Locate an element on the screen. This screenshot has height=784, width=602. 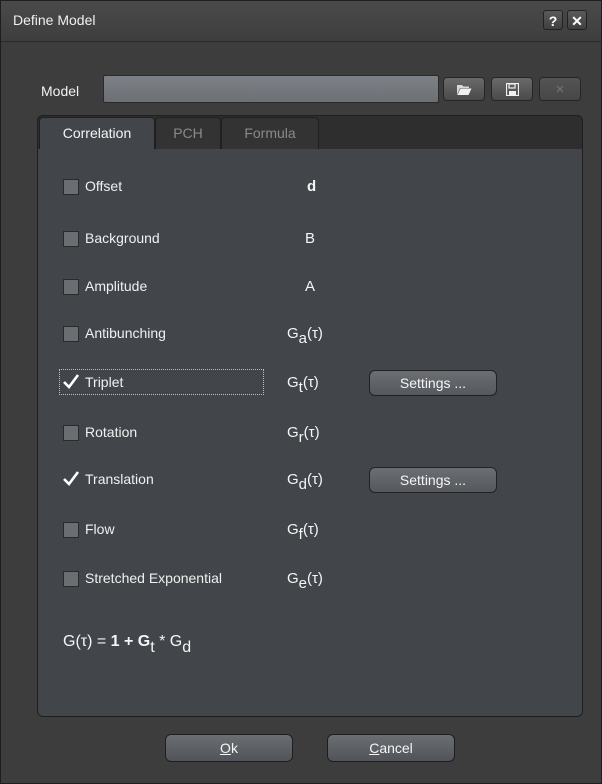
background-label: Background is located at coordinates (122, 238).